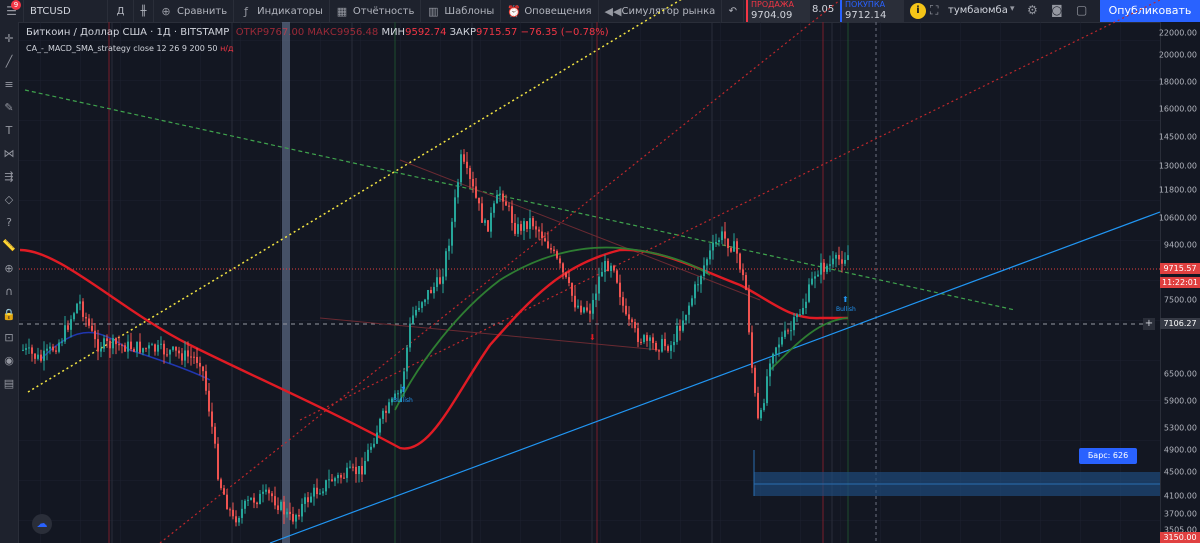 Image resolution: width=1200 pixels, height=543 pixels. What do you see at coordinates (78, 48) in the screenshot?
I see `indicator-name: CA_-_MACD_SMA_strategy` at bounding box center [78, 48].